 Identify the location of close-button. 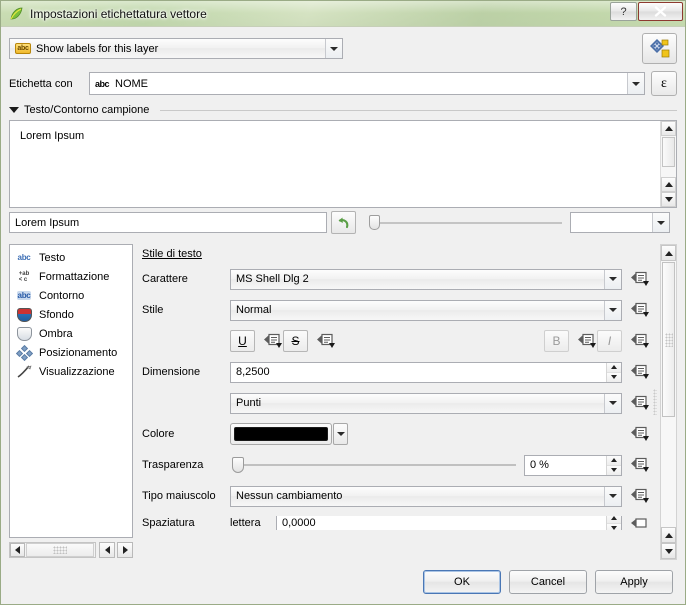
(660, 11).